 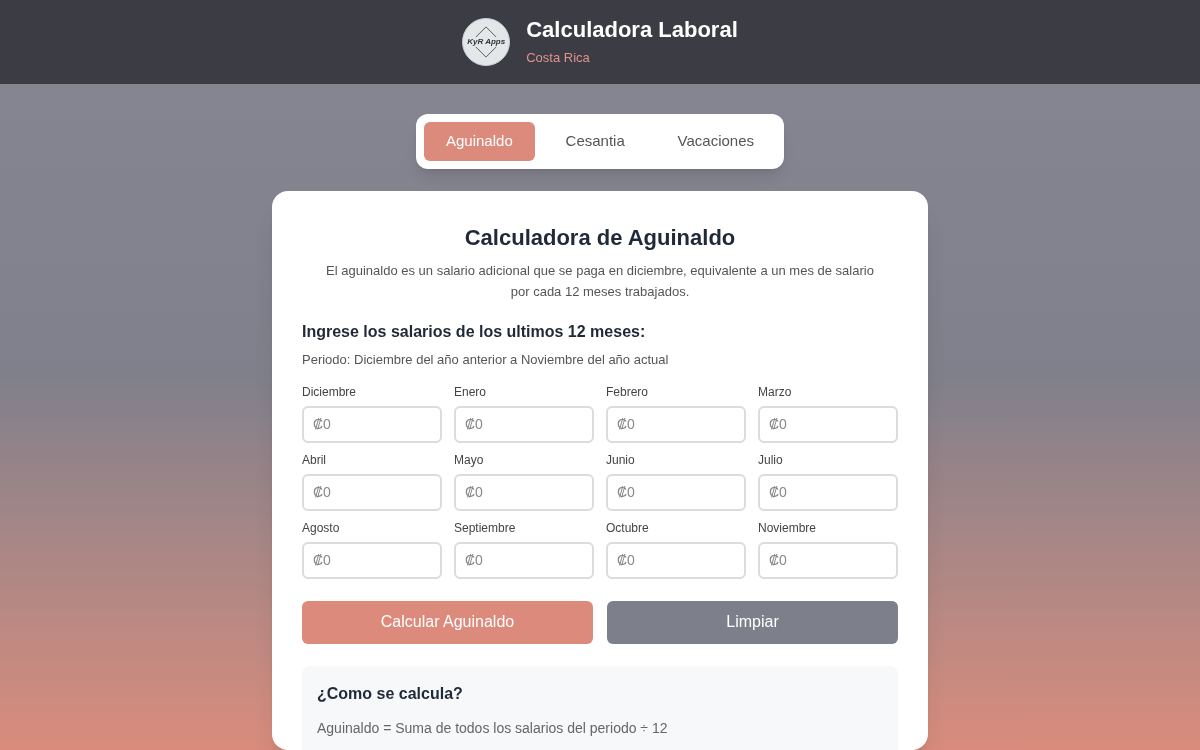 What do you see at coordinates (447, 622) in the screenshot?
I see `calculate-button: Calcular Aguinaldo` at bounding box center [447, 622].